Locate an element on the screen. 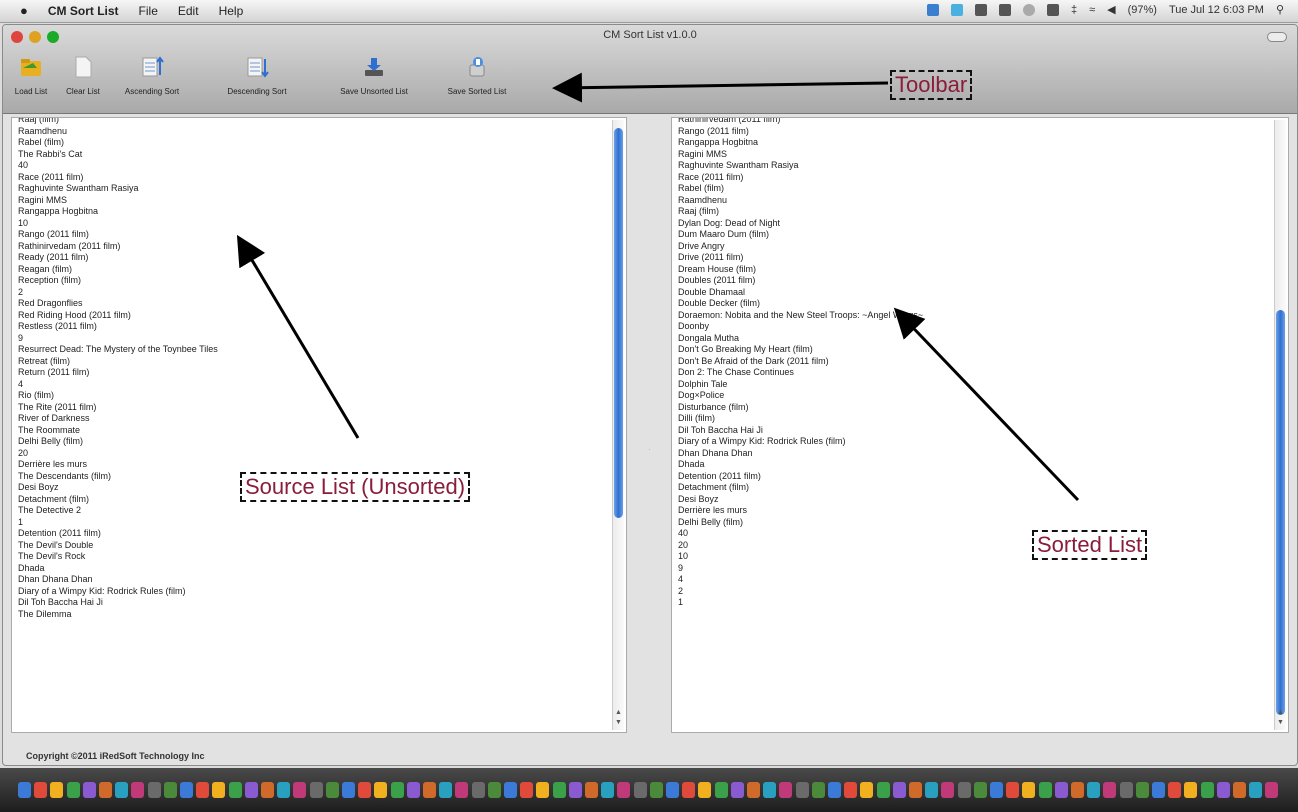 The image size is (1298, 812). sorted-list-annotation: Sorted List is located at coordinates (1090, 545).